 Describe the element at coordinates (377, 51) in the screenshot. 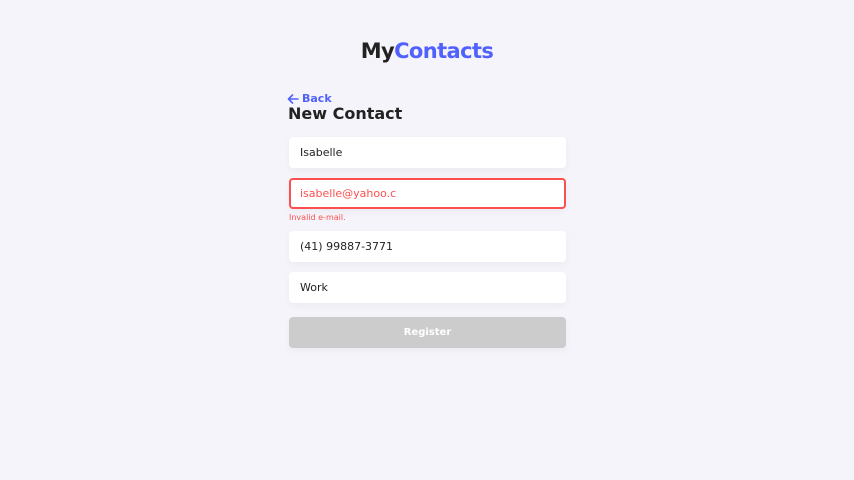

I see `logo-my: My` at that location.